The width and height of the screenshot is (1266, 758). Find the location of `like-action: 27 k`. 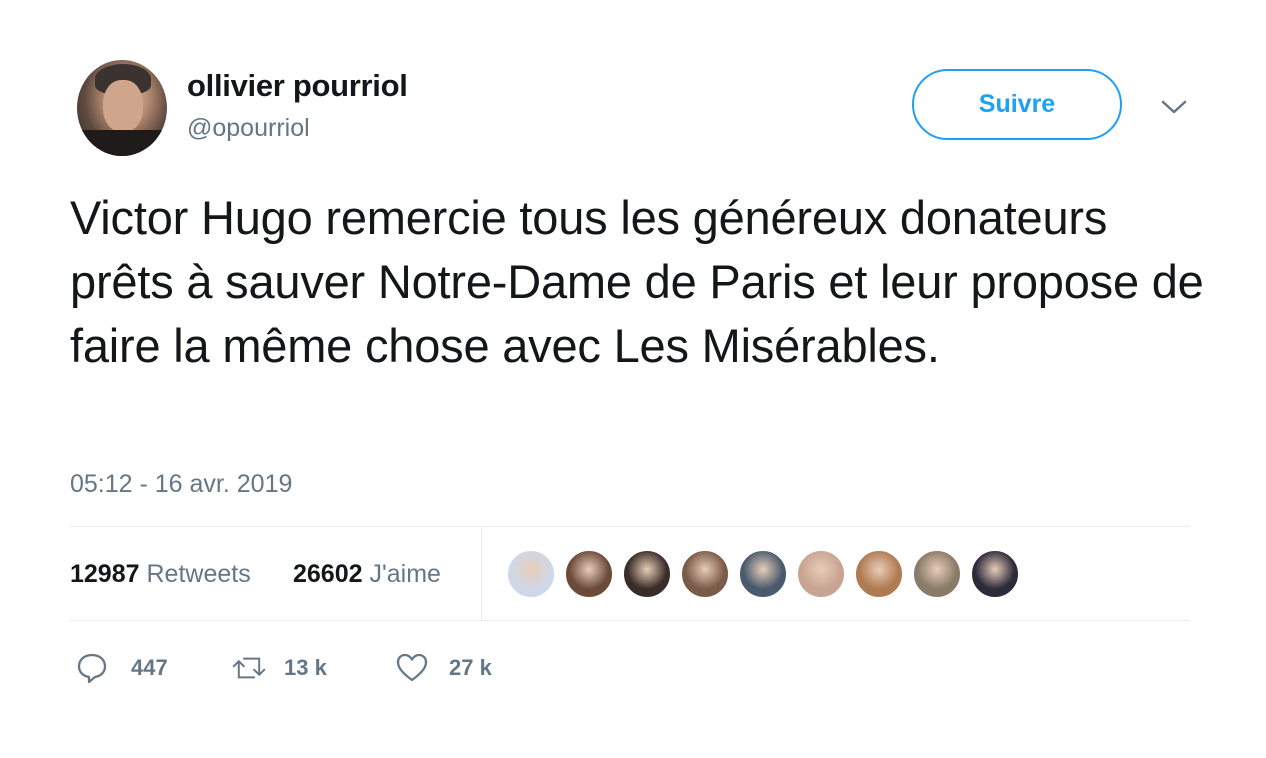

like-action: 27 k is located at coordinates (443, 668).